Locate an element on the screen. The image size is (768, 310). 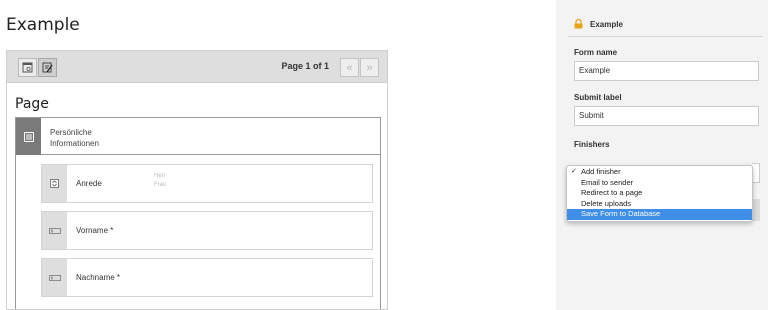
dropdown-item-add-finisher: ✓ Add finisher is located at coordinates (659, 172).